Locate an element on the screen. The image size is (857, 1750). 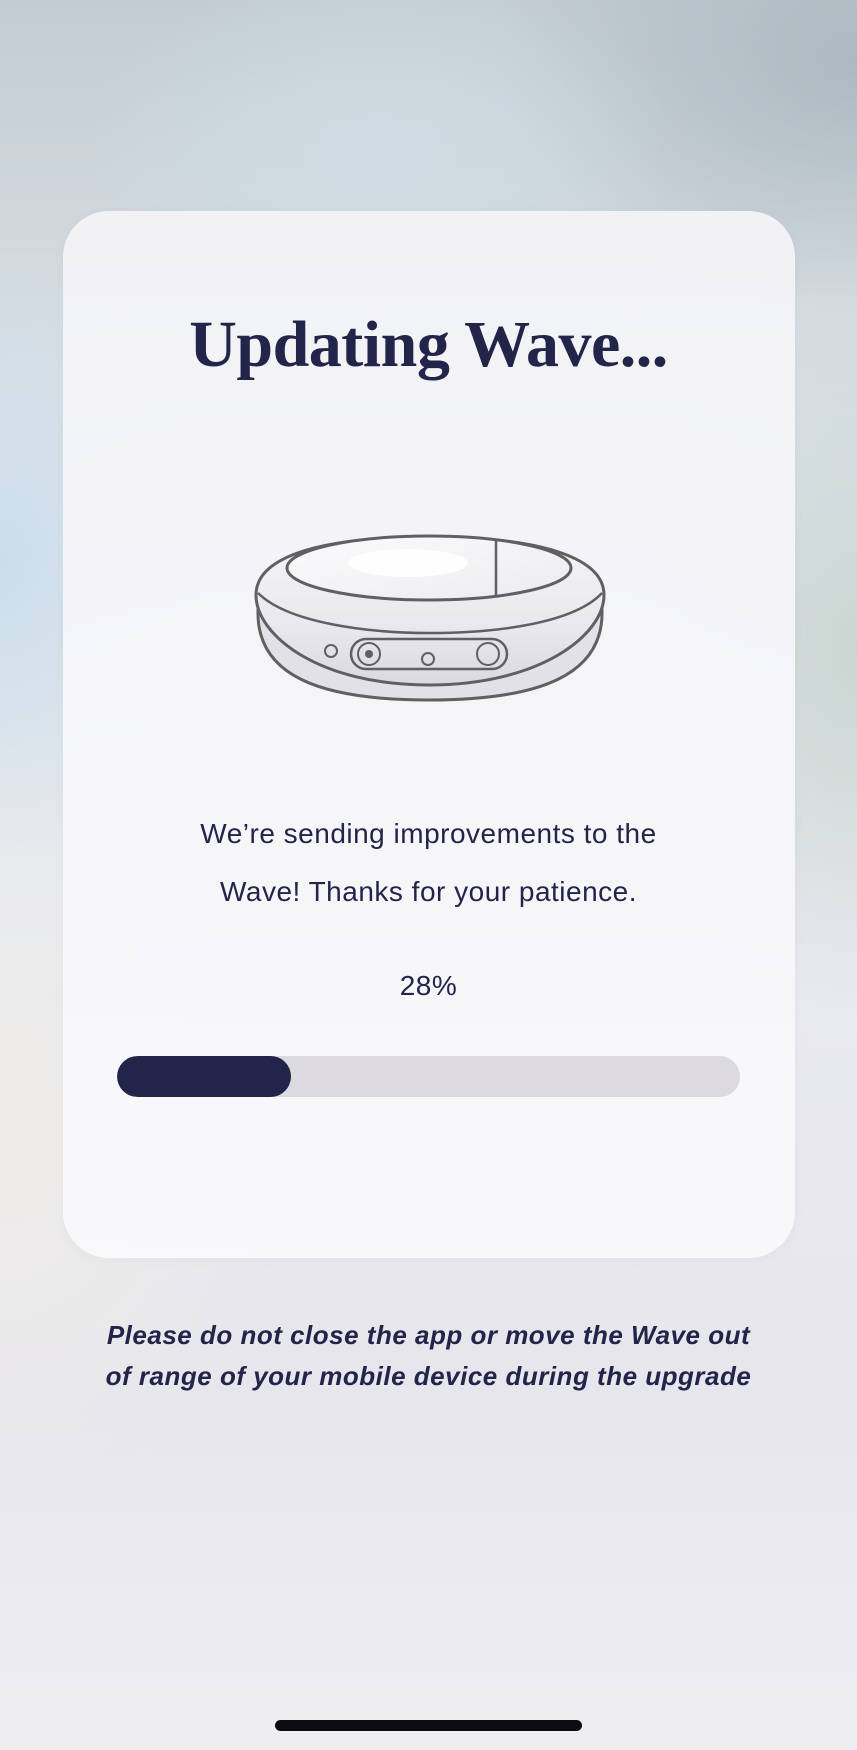
progress-percent: 28% is located at coordinates (428, 985).